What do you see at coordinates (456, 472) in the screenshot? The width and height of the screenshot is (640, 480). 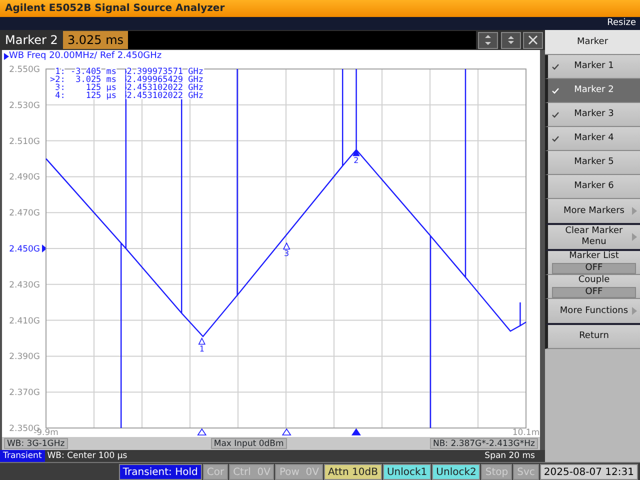 I see `status-indicator: Unlock2` at bounding box center [456, 472].